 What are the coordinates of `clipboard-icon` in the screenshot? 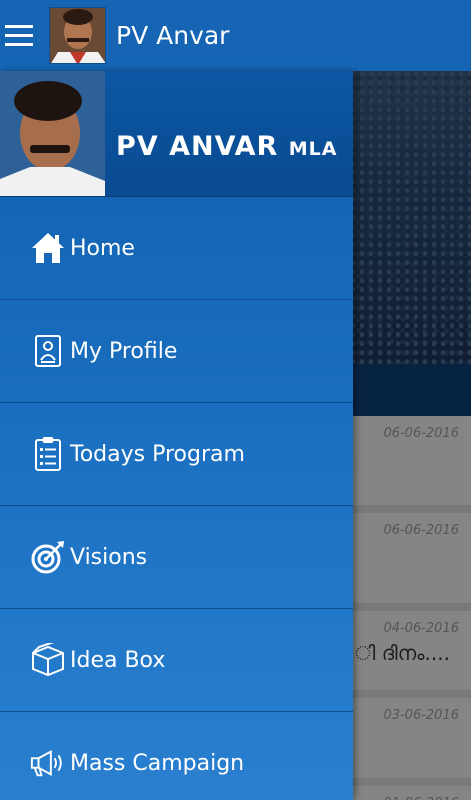 It's located at (48, 454).